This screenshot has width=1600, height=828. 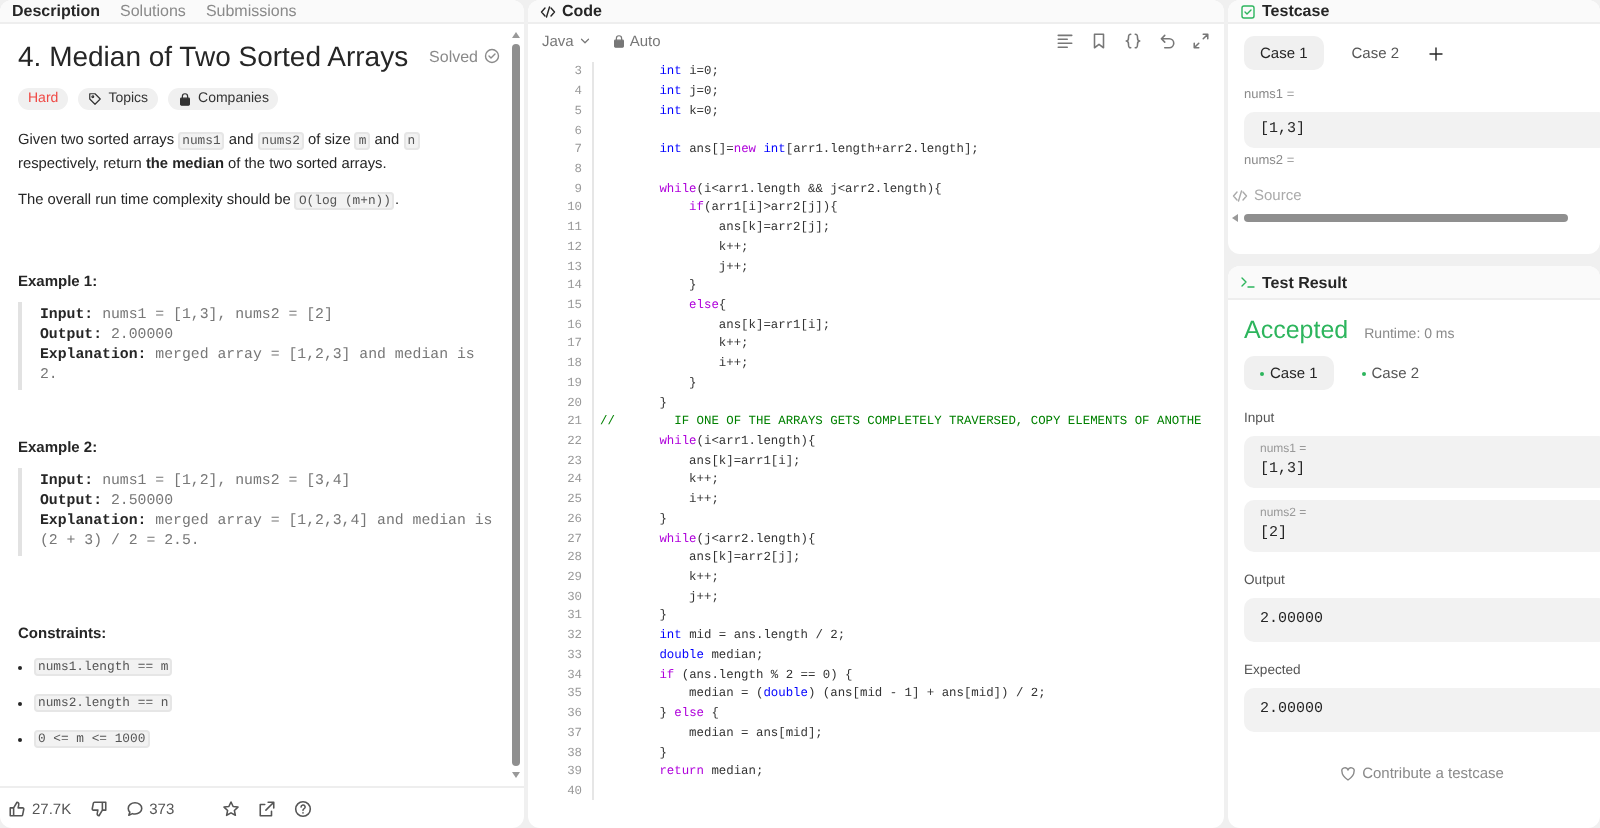 What do you see at coordinates (1201, 41) in the screenshot?
I see `expand-icon` at bounding box center [1201, 41].